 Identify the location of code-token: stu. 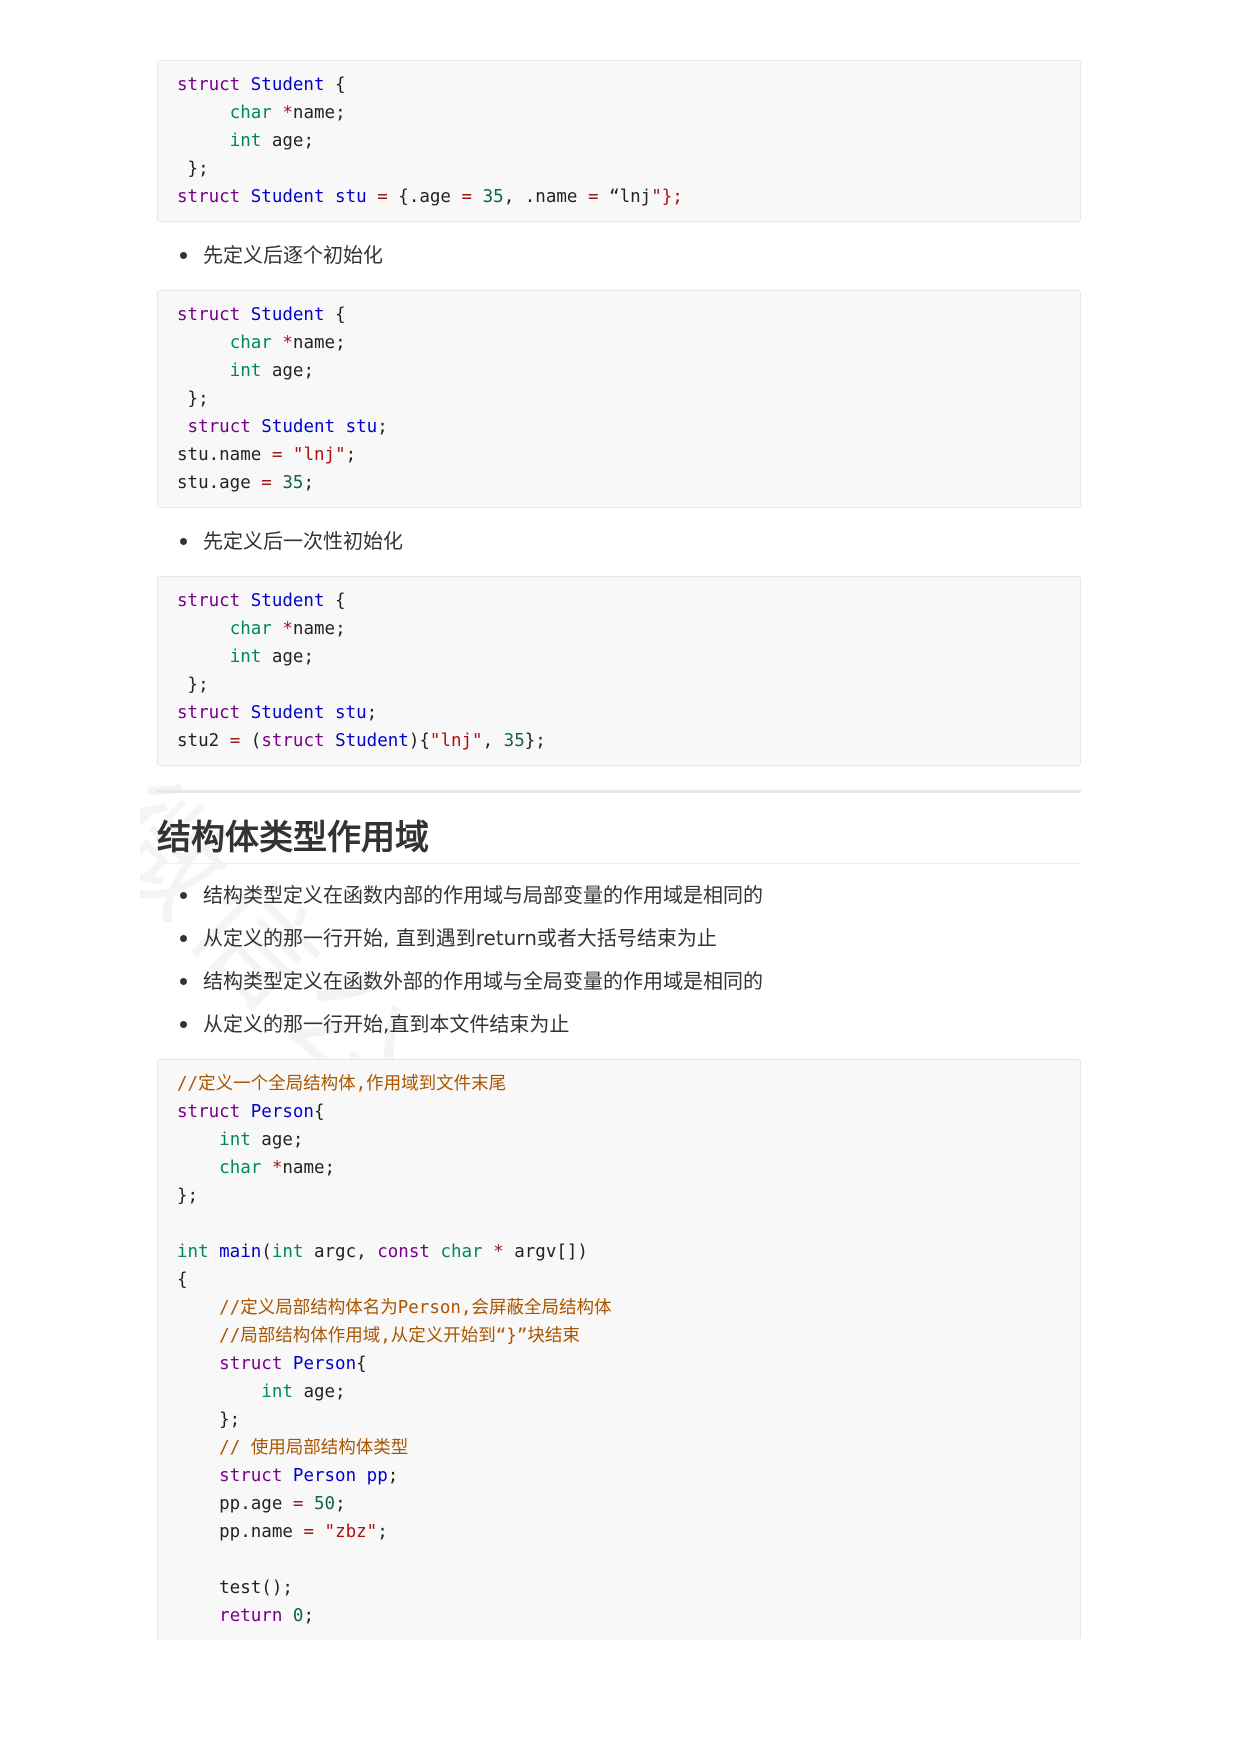
(345, 197).